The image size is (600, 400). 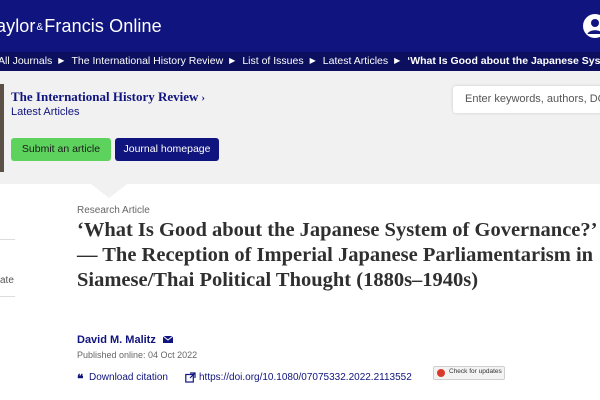 I want to click on breadcrumb-latest-articles: Latest Articles, so click(x=355, y=61).